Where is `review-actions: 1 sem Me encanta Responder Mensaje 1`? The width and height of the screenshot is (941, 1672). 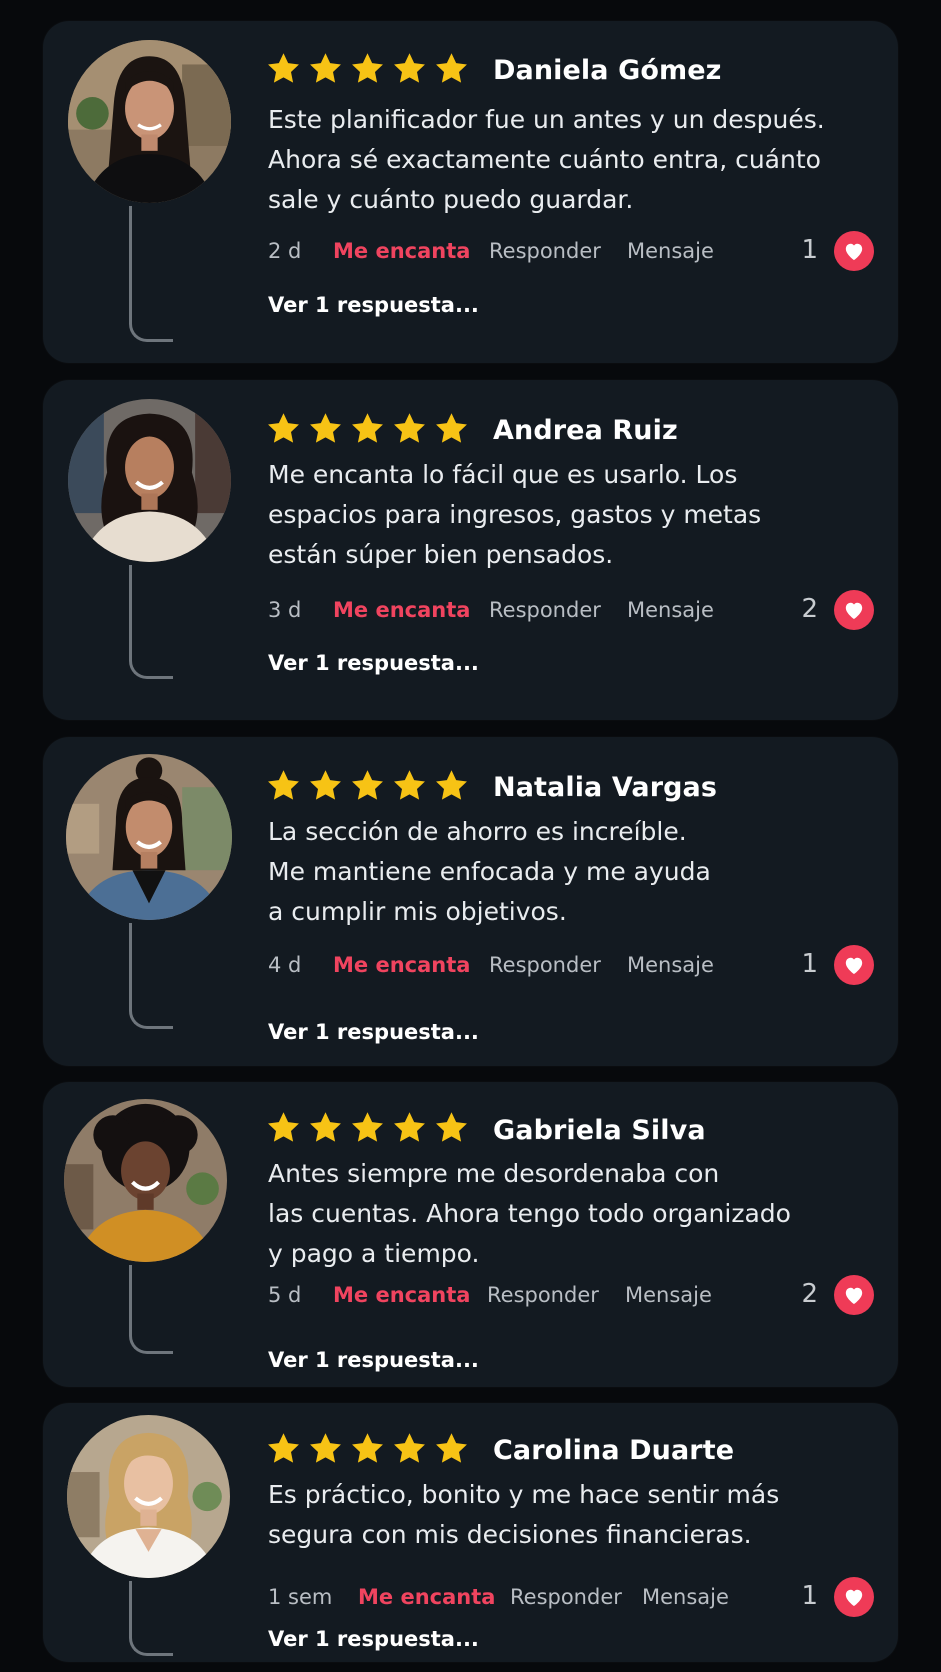 review-actions: 1 sem Me encanta Responder Mensaje 1 is located at coordinates (571, 1597).